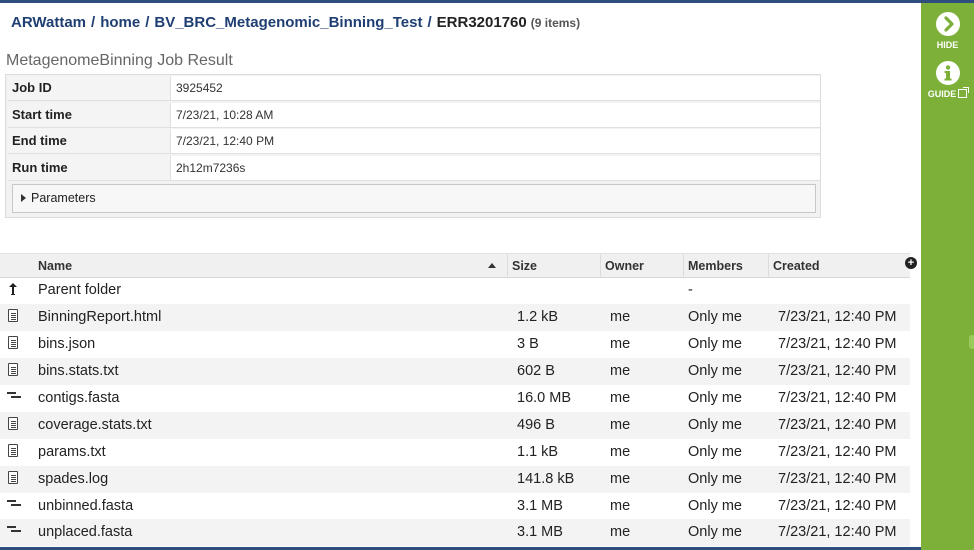  I want to click on parent-folder-row: Parent folder -, so click(455, 290).